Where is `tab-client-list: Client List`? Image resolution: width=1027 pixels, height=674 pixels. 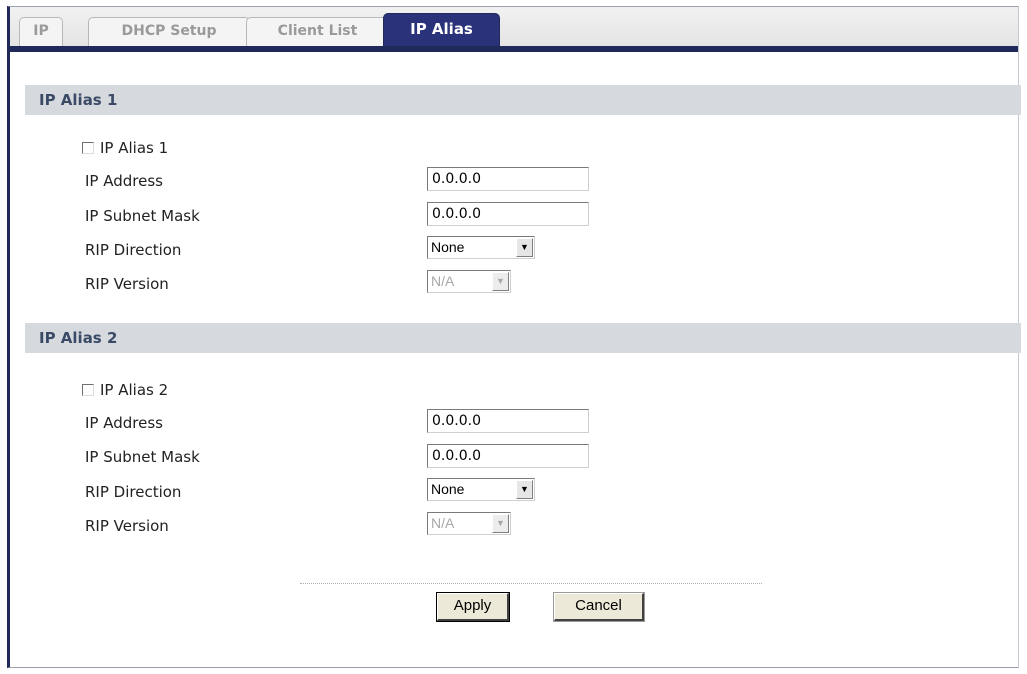 tab-client-list: Client List is located at coordinates (317, 31).